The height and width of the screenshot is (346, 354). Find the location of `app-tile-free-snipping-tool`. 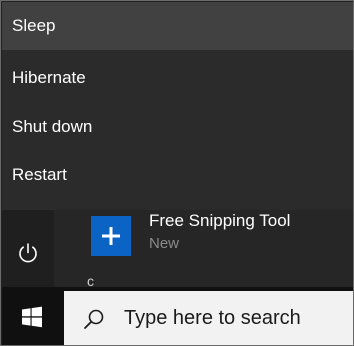

app-tile-free-snipping-tool is located at coordinates (111, 236).